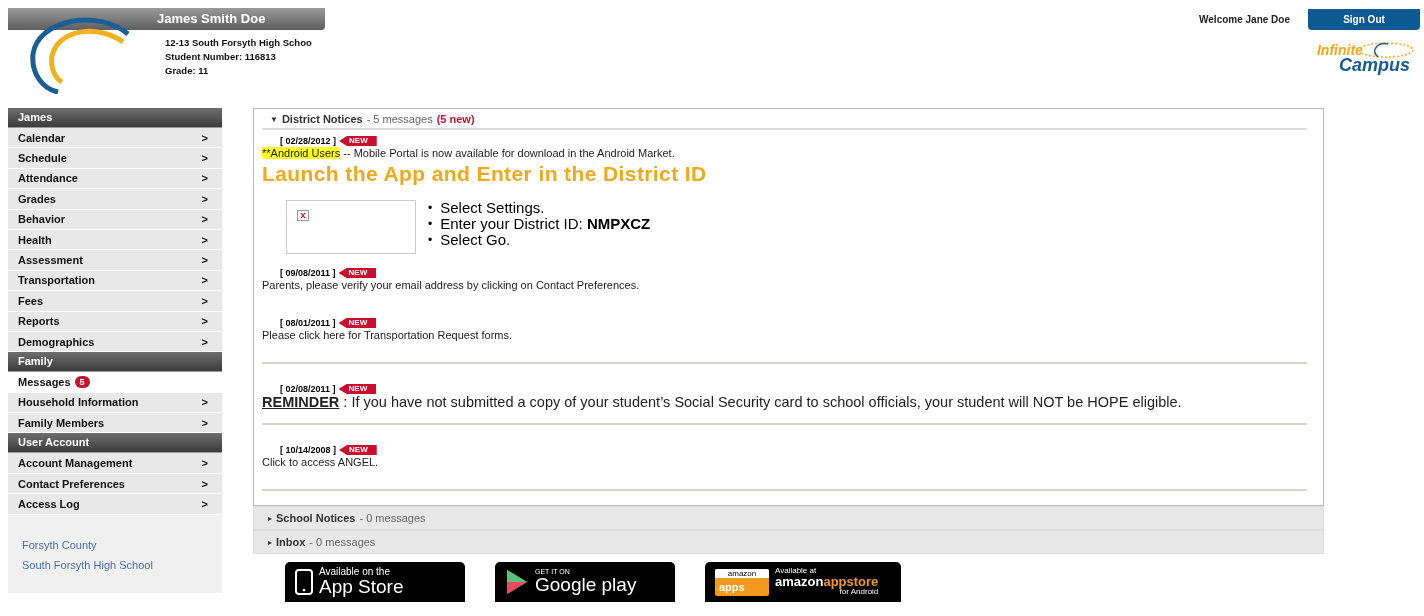  Describe the element at coordinates (475, 240) in the screenshot. I see `bullet-item: Select Go.` at that location.